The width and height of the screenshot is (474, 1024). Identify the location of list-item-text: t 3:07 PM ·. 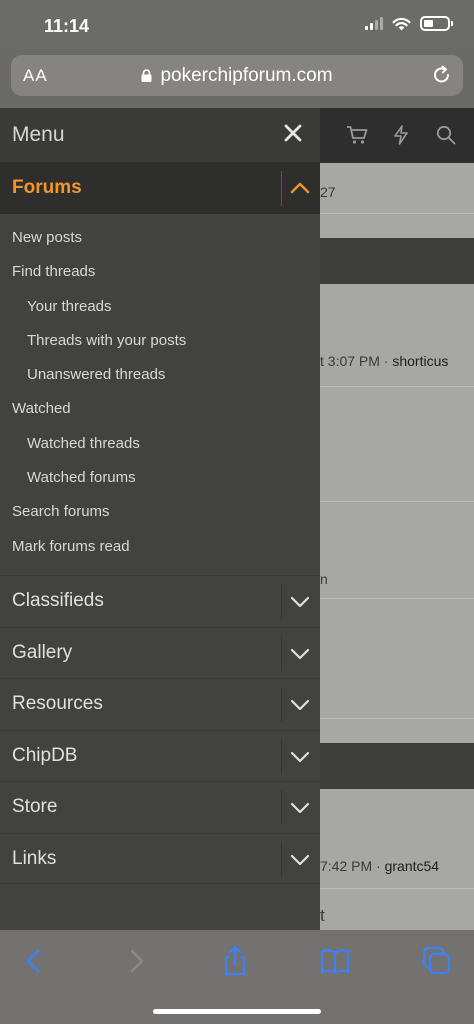
(356, 361).